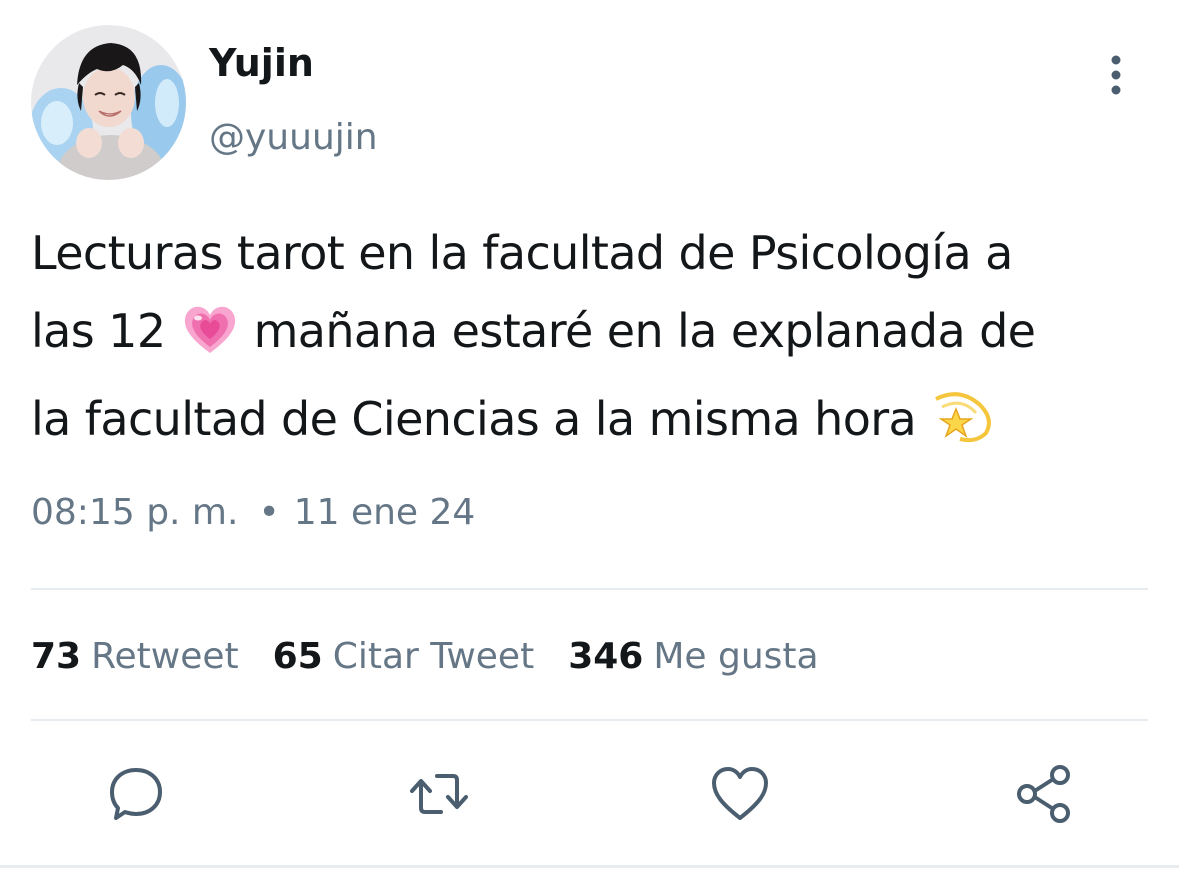 The width and height of the screenshot is (1179, 885). What do you see at coordinates (736, 656) in the screenshot?
I see `likes-label: Me gusta` at bounding box center [736, 656].